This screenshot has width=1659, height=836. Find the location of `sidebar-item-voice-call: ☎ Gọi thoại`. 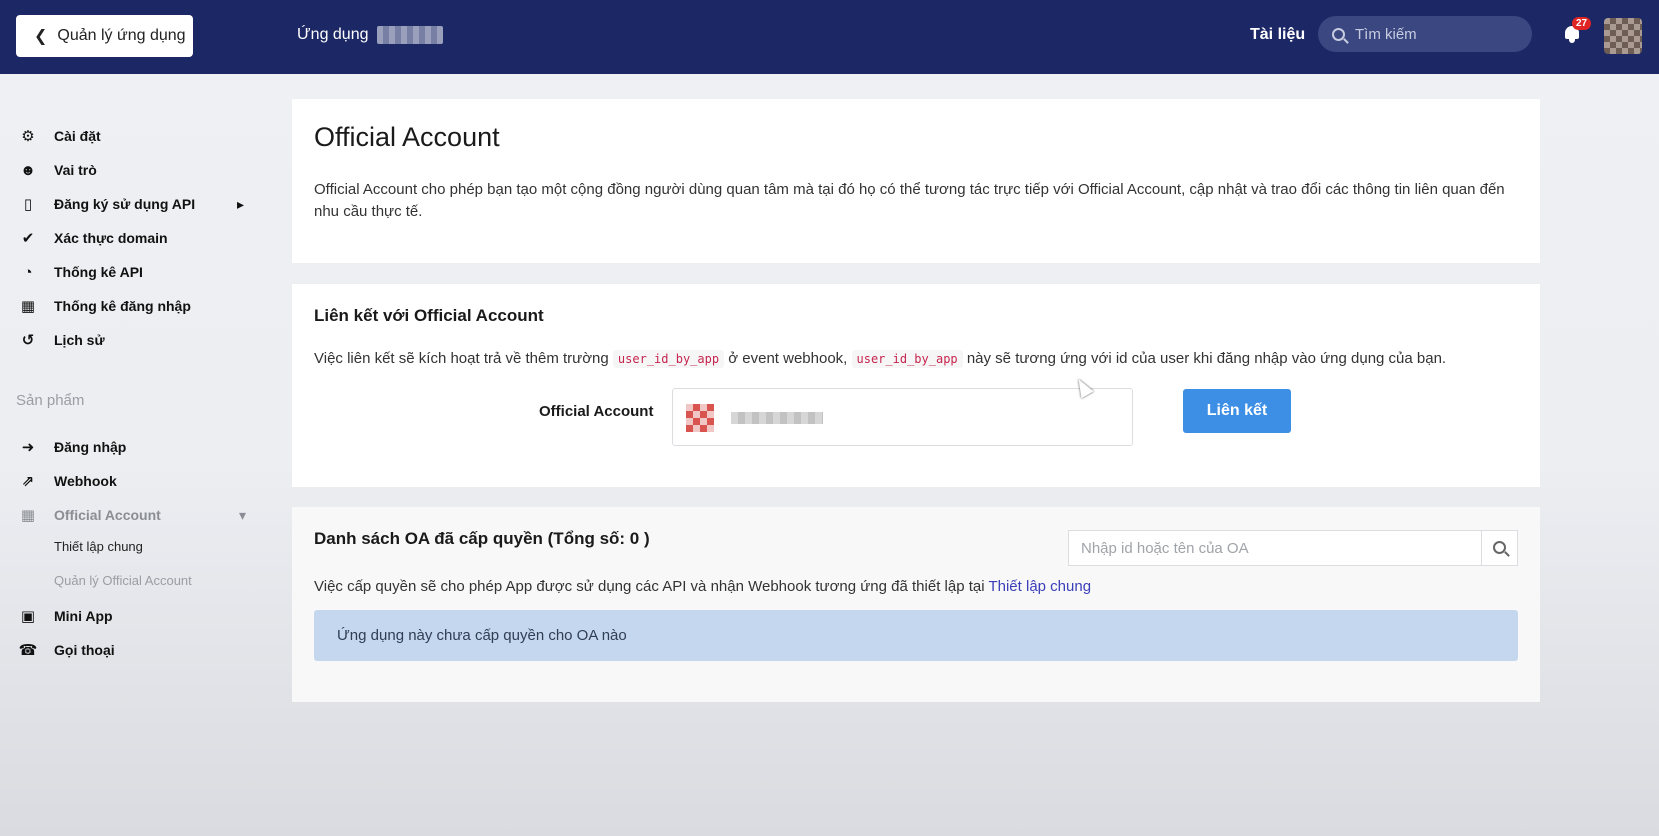

sidebar-item-voice-call: ☎ Gọi thoại is located at coordinates (66, 650).